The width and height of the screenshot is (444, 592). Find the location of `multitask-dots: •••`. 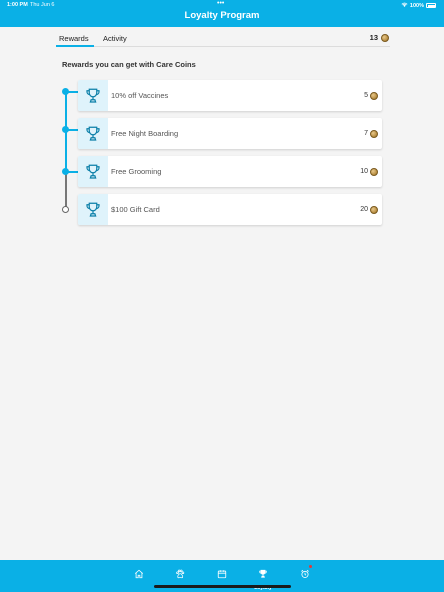

multitask-dots: ••• is located at coordinates (220, 3).